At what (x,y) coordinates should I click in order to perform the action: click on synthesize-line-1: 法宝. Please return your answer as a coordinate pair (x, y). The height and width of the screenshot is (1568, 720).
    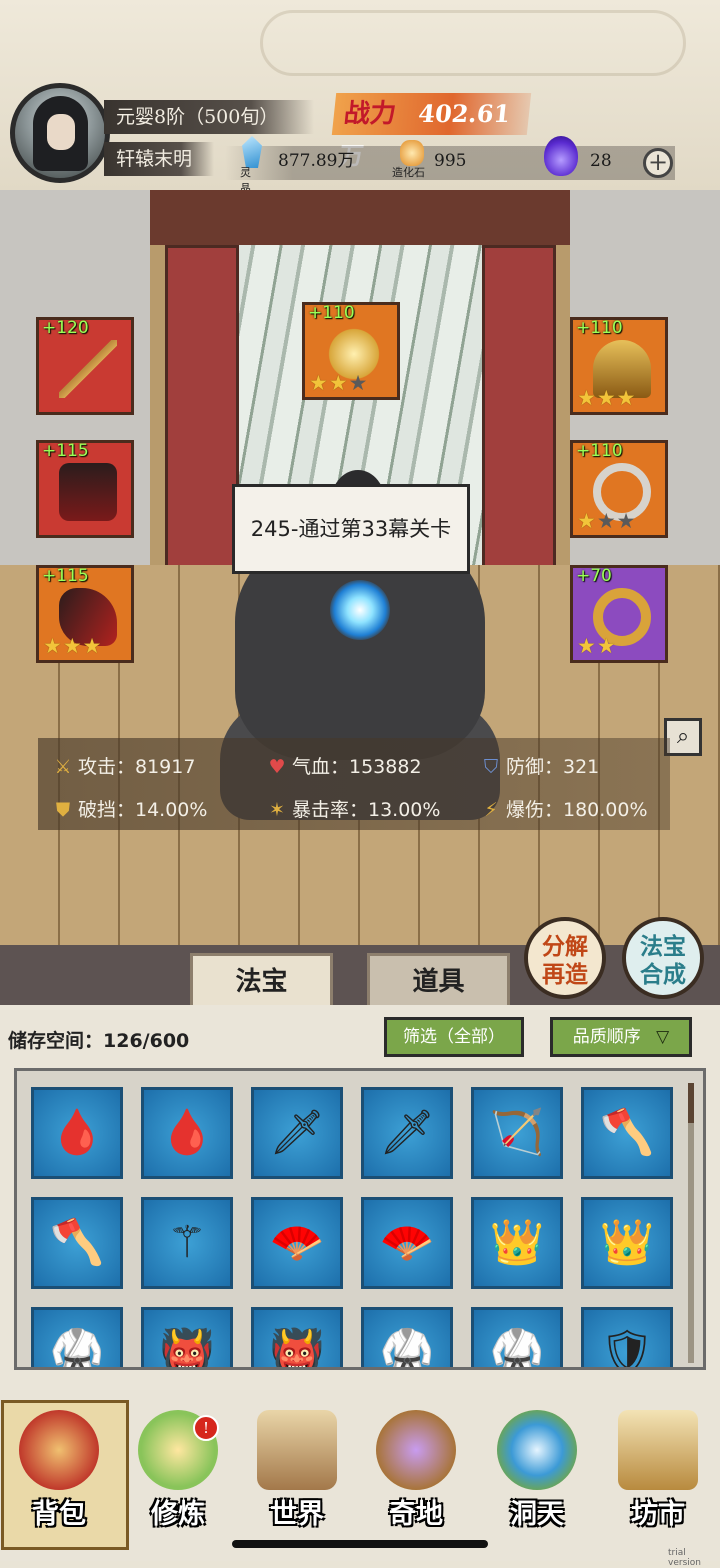
    Looking at the image, I should click on (663, 946).